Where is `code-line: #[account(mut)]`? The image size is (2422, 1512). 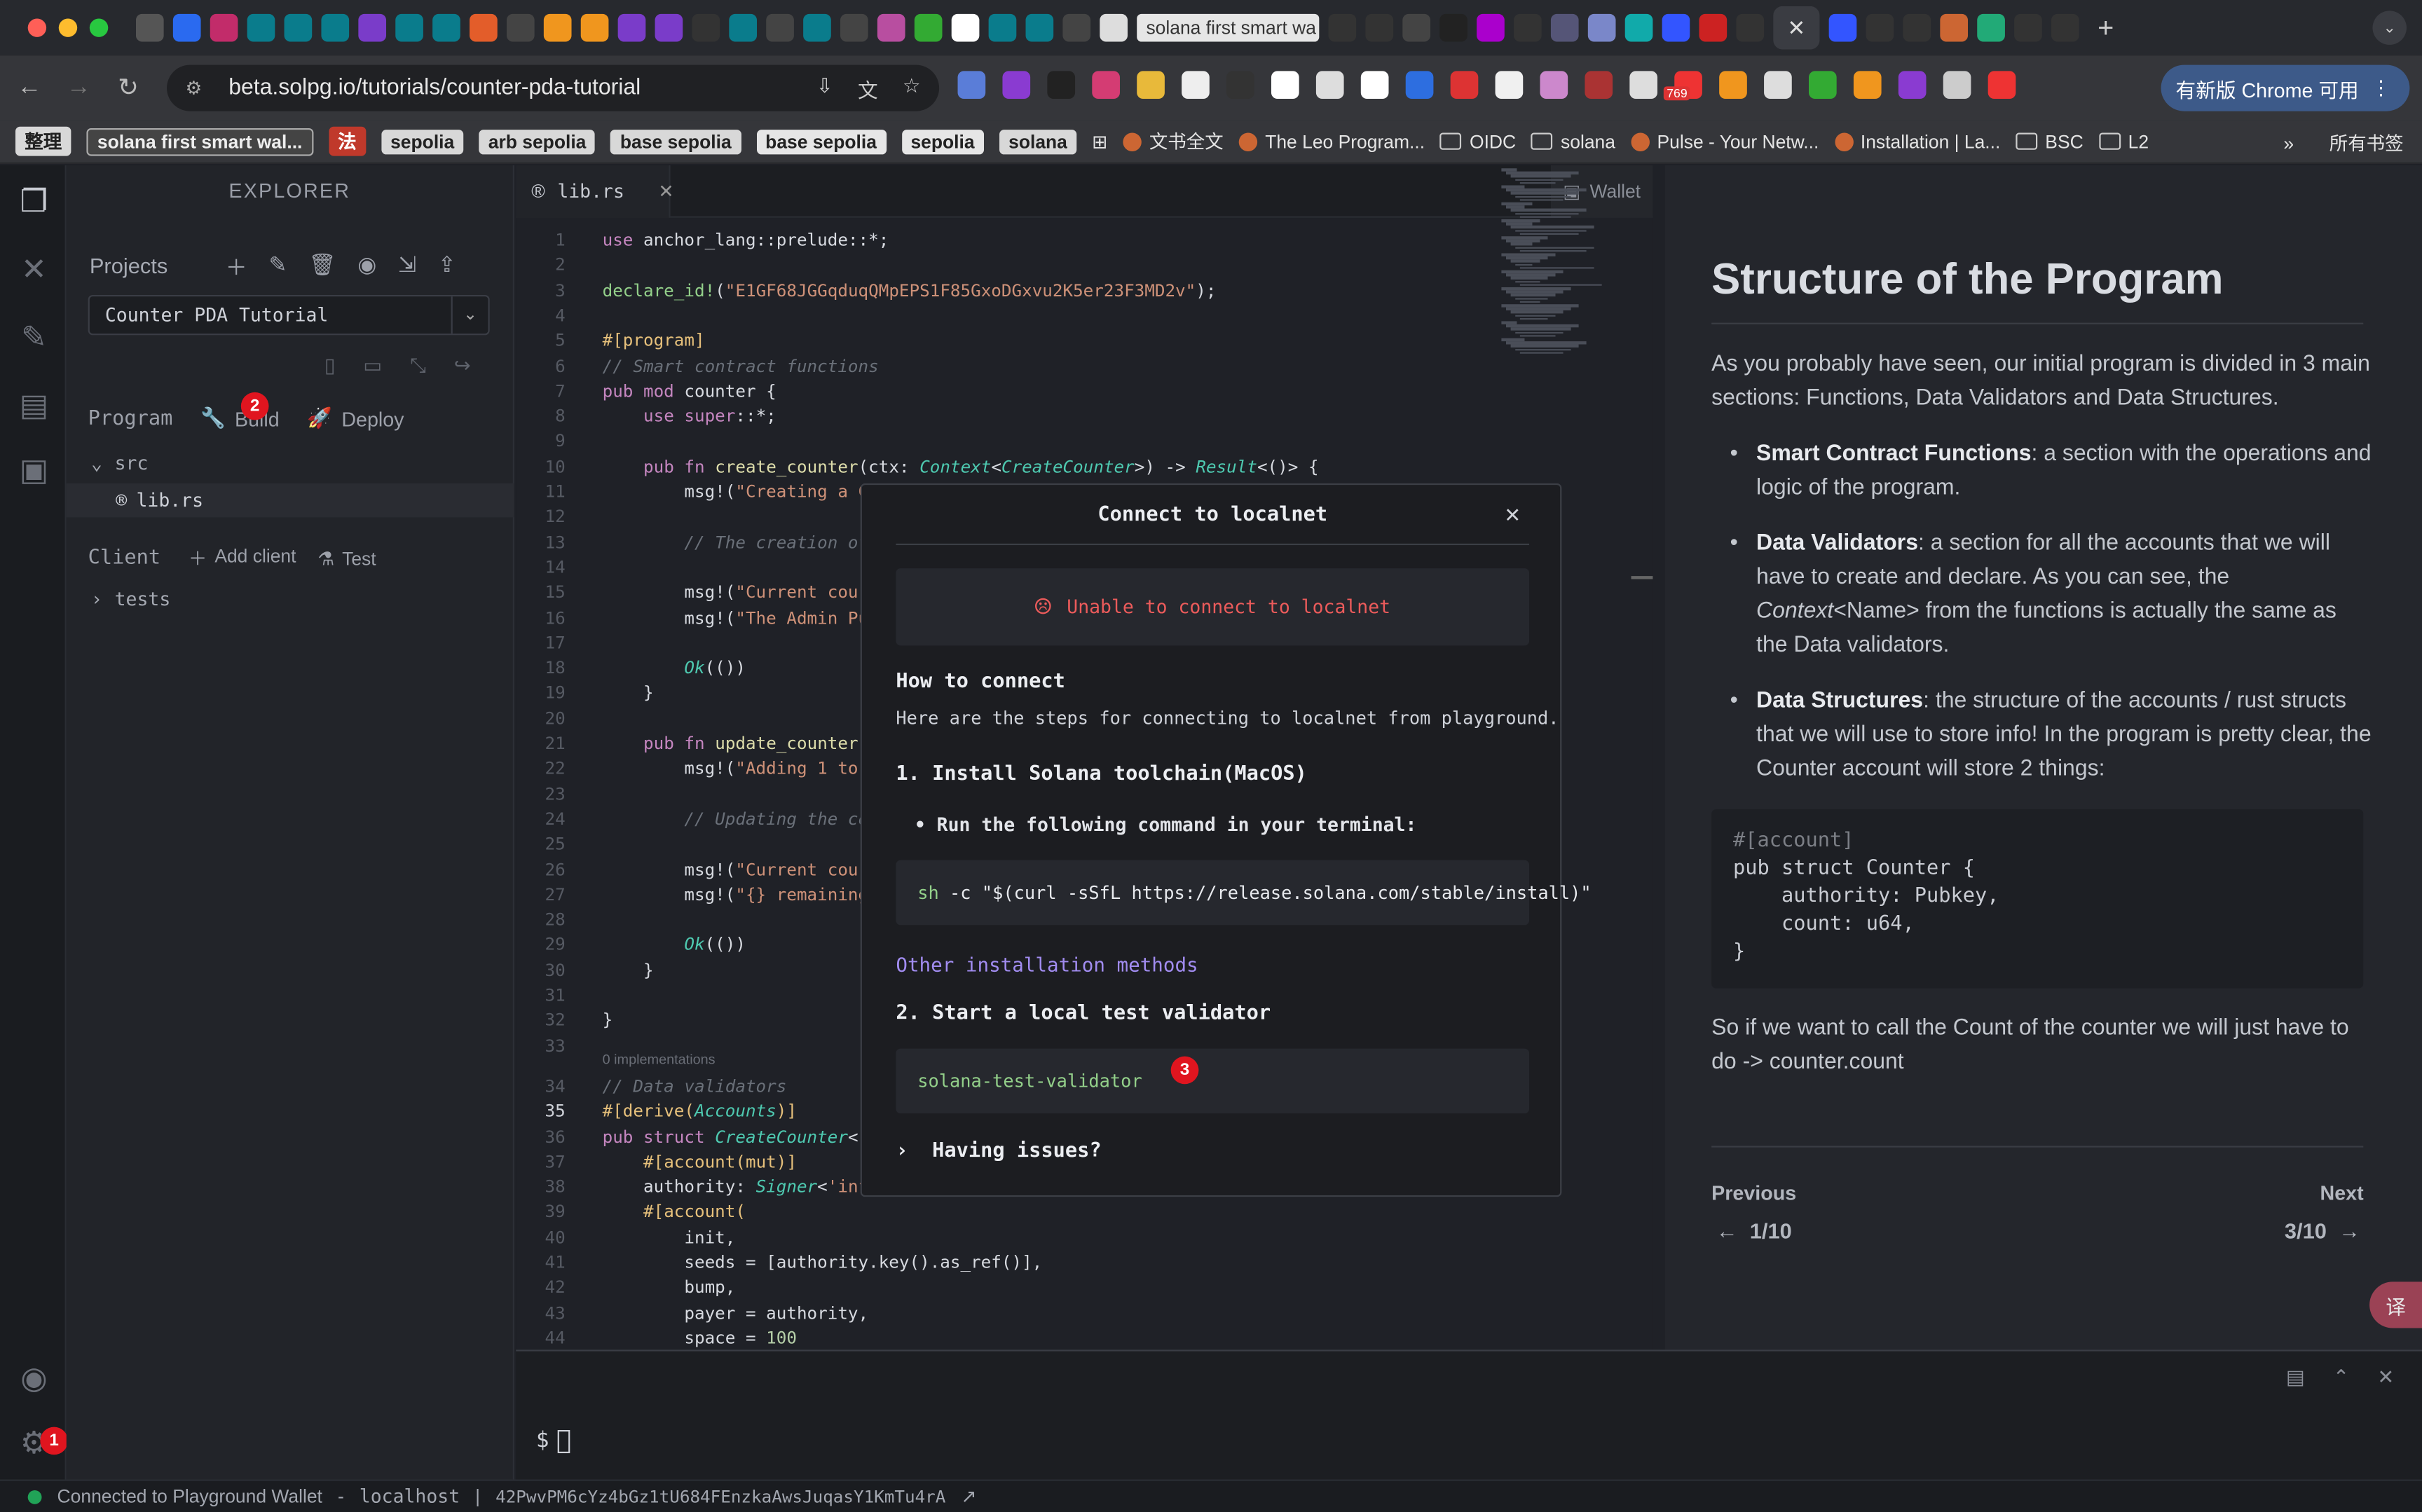 code-line: #[account(mut)] is located at coordinates (700, 1162).